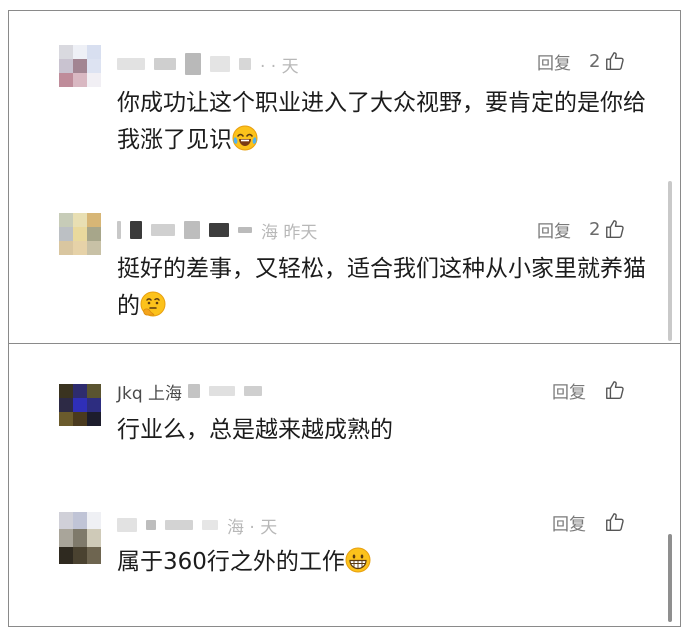 The height and width of the screenshot is (634, 689). I want to click on comment-meta: 海 · 天, so click(197, 526).